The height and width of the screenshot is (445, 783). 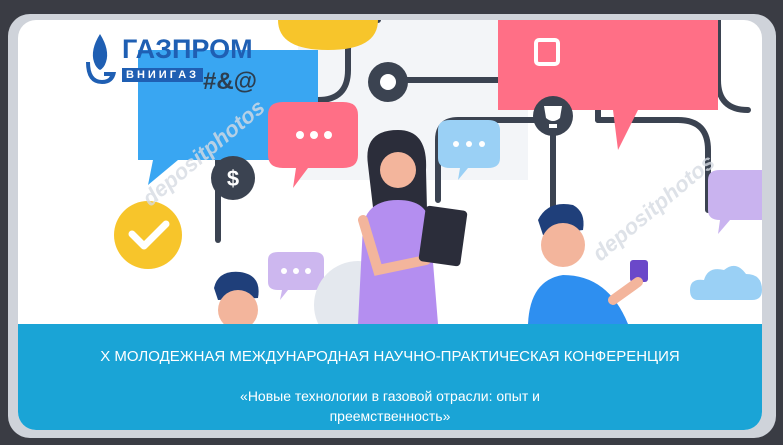 What do you see at coordinates (608, 85) in the screenshot?
I see `speech-bubble-pink` at bounding box center [608, 85].